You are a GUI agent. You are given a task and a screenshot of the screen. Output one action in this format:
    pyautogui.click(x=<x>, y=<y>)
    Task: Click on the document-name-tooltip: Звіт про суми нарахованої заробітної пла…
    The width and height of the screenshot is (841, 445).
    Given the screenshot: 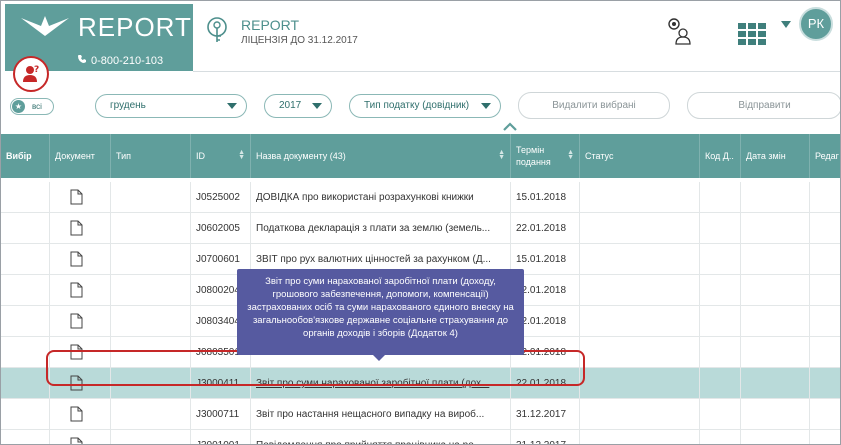 What is the action you would take?
    pyautogui.click(x=380, y=315)
    